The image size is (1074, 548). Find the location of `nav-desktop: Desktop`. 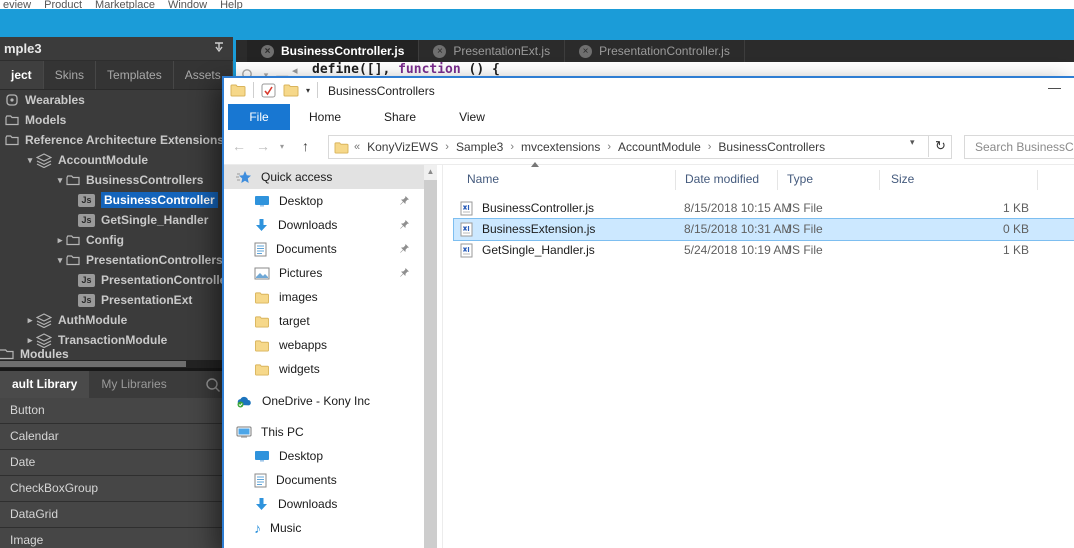

nav-desktop: Desktop is located at coordinates (324, 201).